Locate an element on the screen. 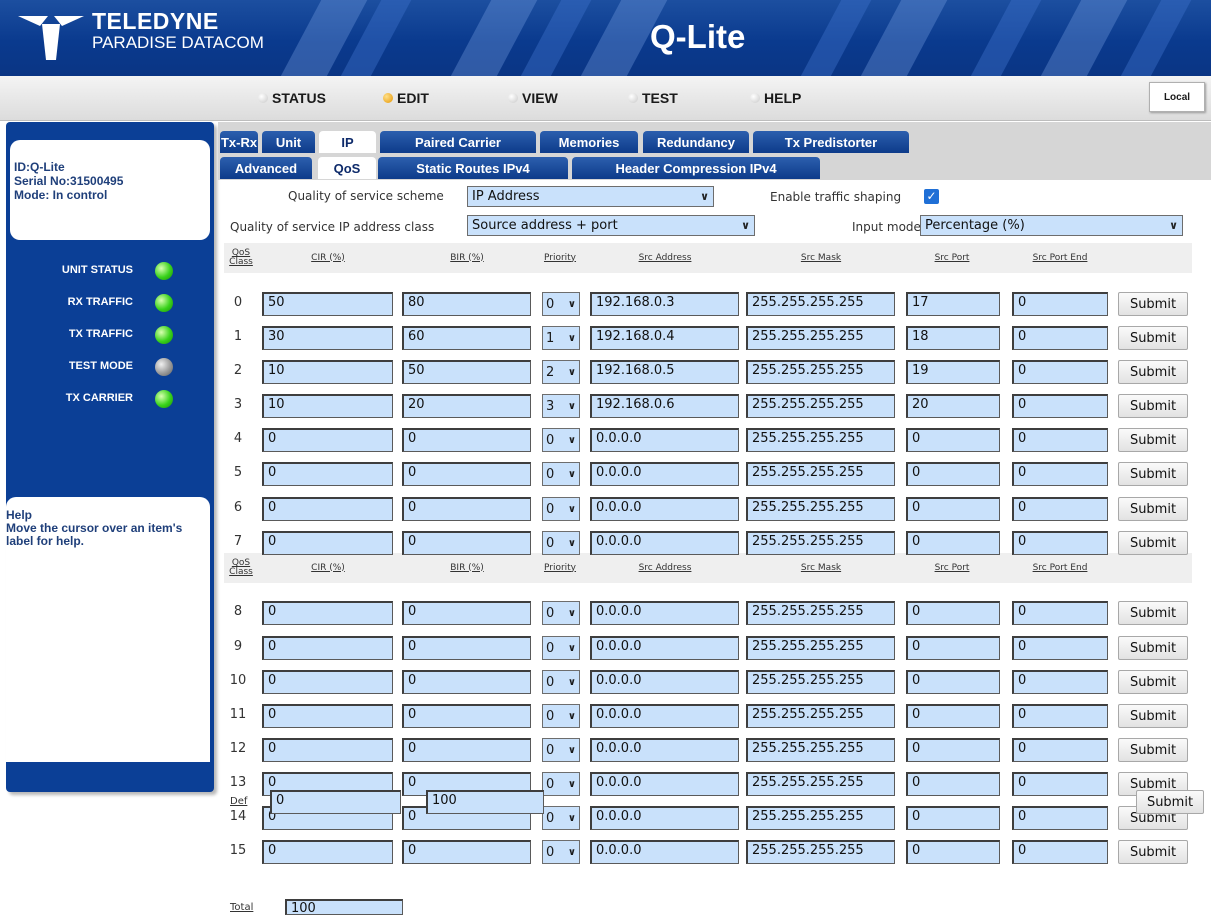  src-address-field: 192.168.0.6 is located at coordinates (664, 406).